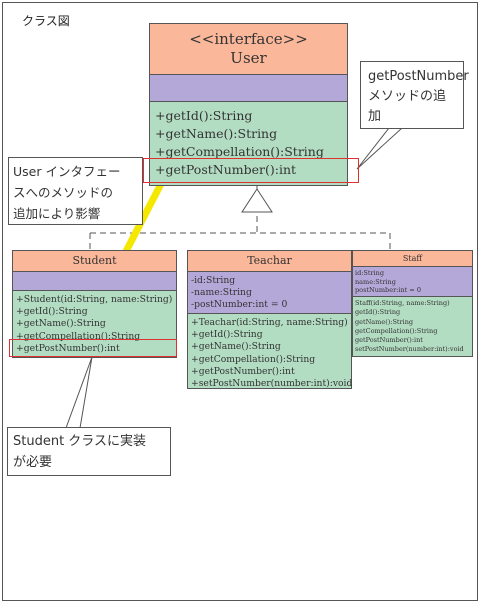 The image size is (480, 603). Describe the element at coordinates (93, 348) in the screenshot. I see `student-new-method-highlight` at that location.